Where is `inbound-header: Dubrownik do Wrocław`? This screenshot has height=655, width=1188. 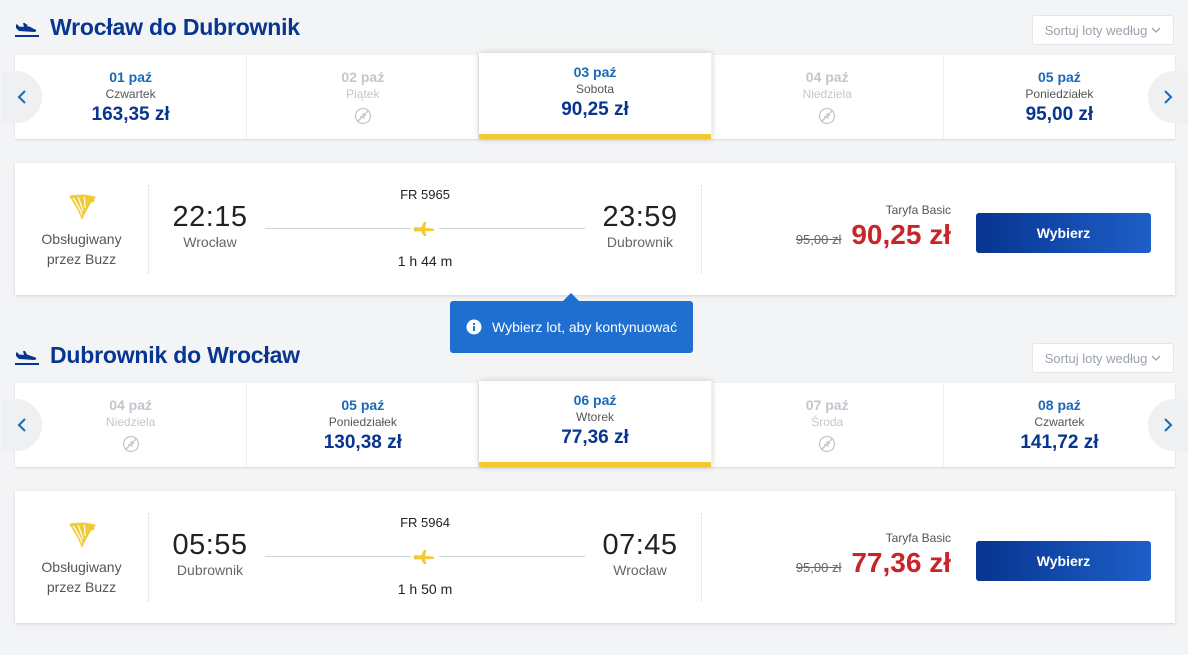 inbound-header: Dubrownik do Wrocław is located at coordinates (157, 355).